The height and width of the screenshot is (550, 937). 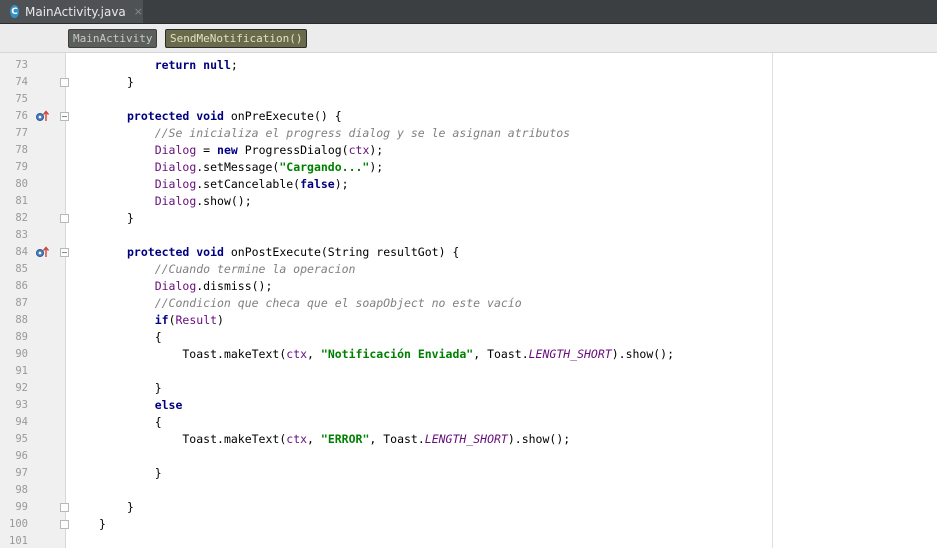 I want to click on line-number: 84, so click(x=21, y=252).